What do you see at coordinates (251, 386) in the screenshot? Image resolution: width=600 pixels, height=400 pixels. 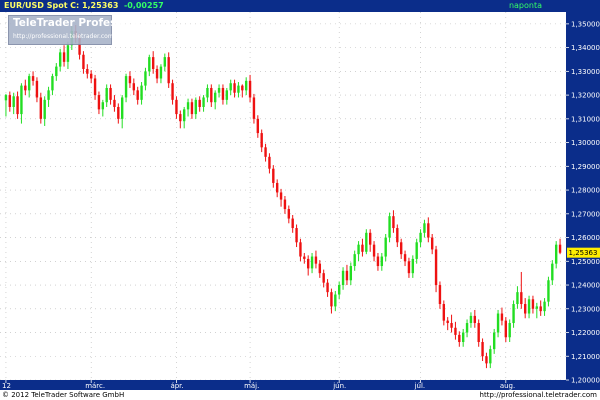 I see `x-tick-label: máj.` at bounding box center [251, 386].